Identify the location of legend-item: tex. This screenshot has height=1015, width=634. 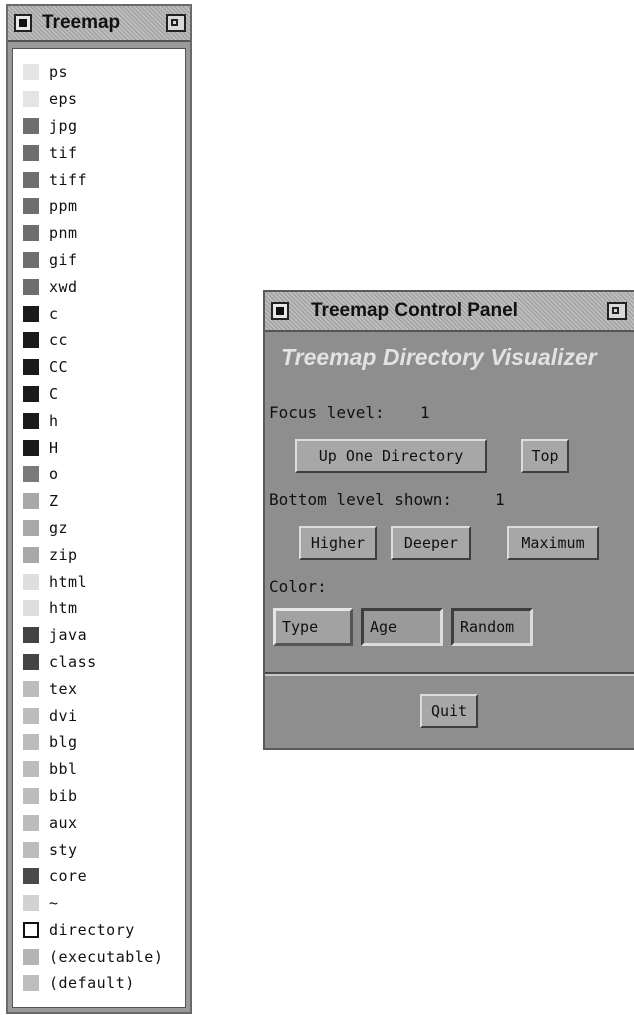
(104, 688).